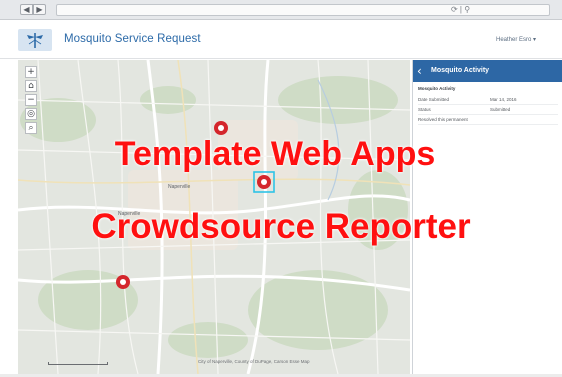  I want to click on panel-subtitle: Mosquito Activity, so click(437, 88).